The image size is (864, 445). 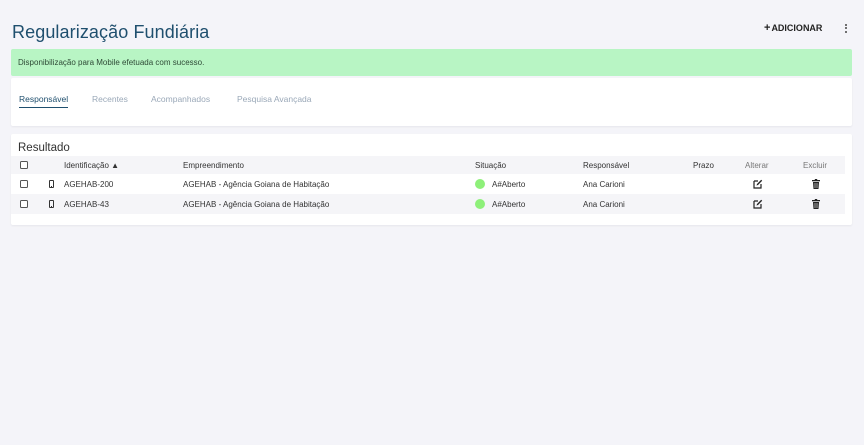 I want to click on col-situacao: Situação, so click(x=490, y=165).